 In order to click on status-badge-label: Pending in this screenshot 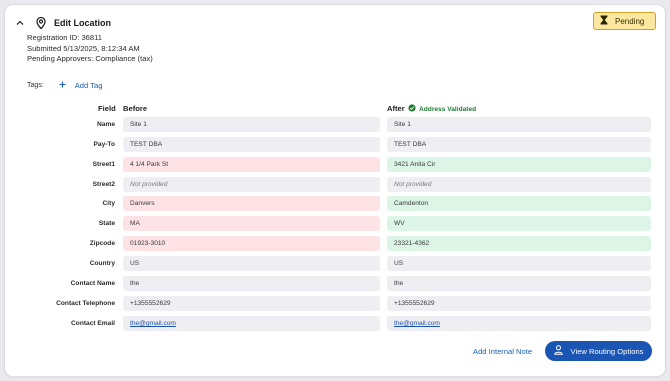, I will do `click(630, 21)`.